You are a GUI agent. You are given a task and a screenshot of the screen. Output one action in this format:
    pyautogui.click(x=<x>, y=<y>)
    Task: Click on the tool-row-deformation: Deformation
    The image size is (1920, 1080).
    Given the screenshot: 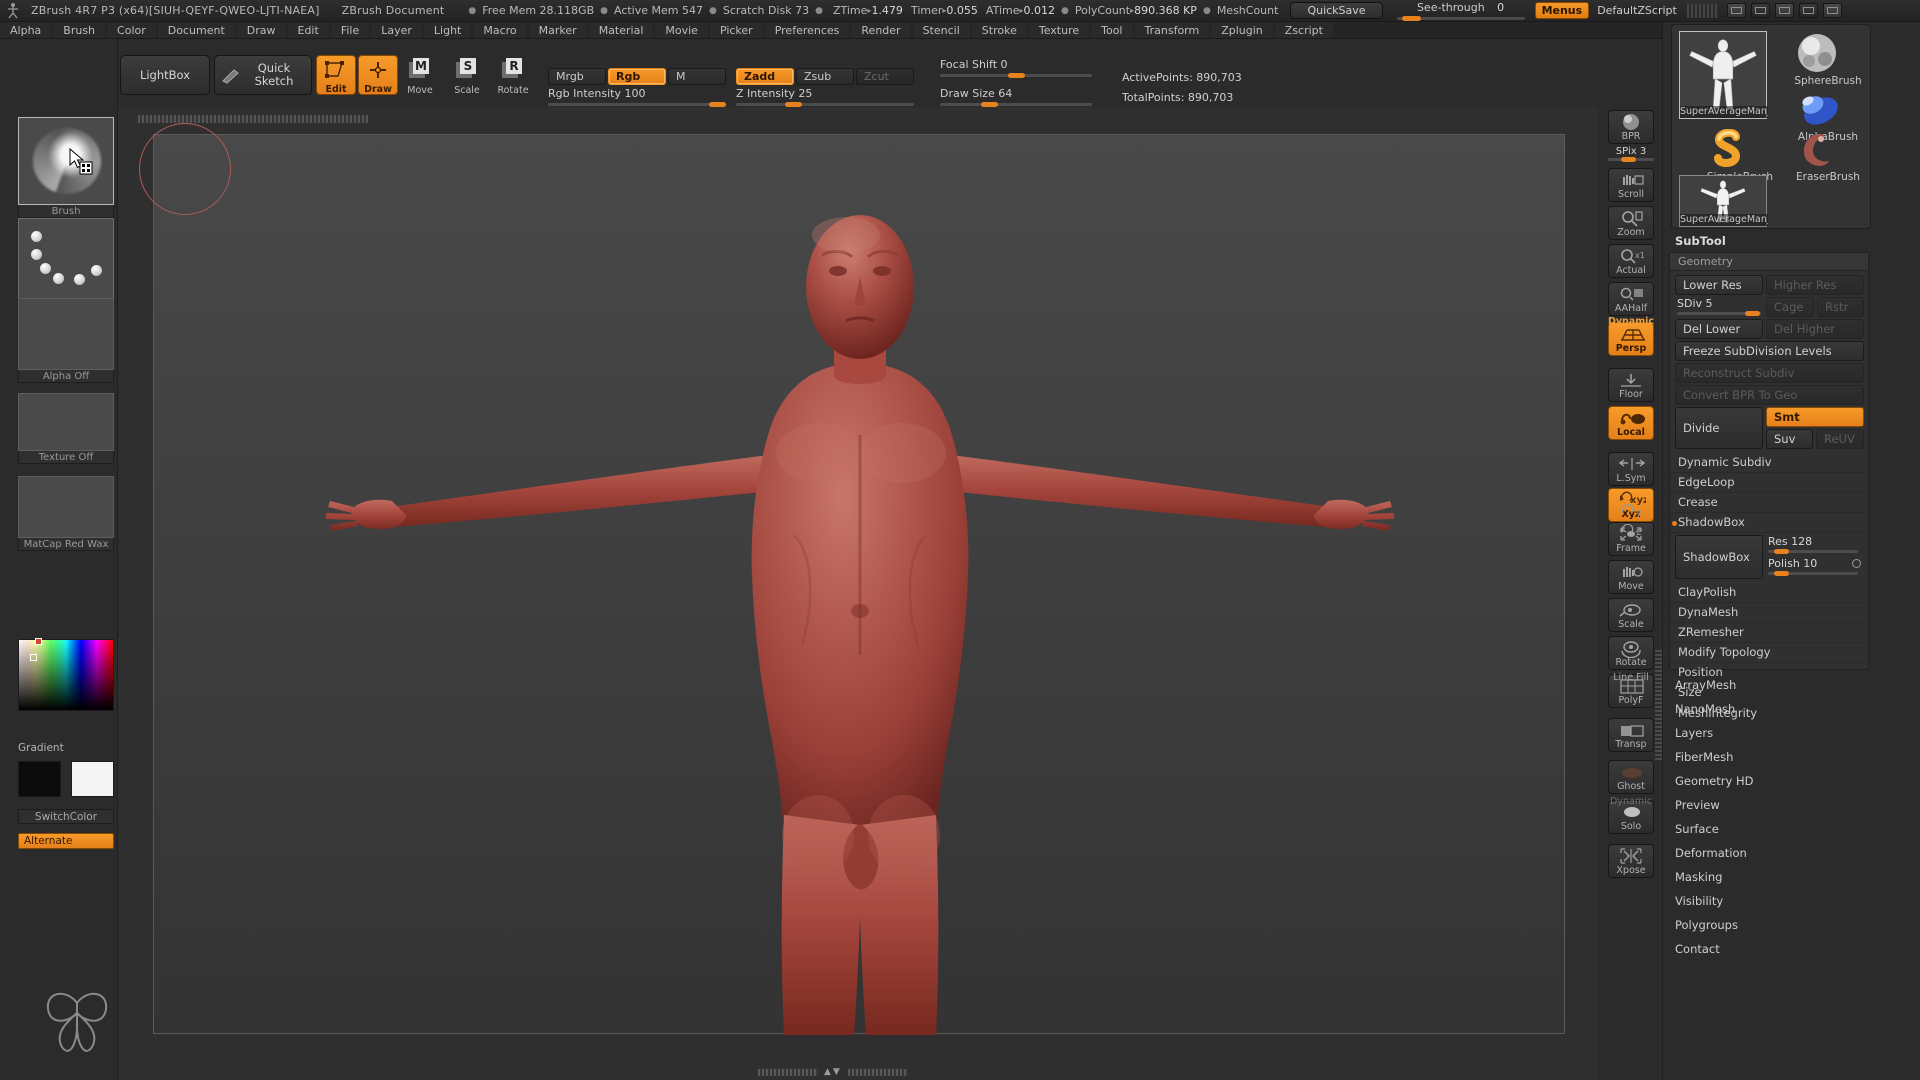 What is the action you would take?
    pyautogui.click(x=1711, y=853)
    